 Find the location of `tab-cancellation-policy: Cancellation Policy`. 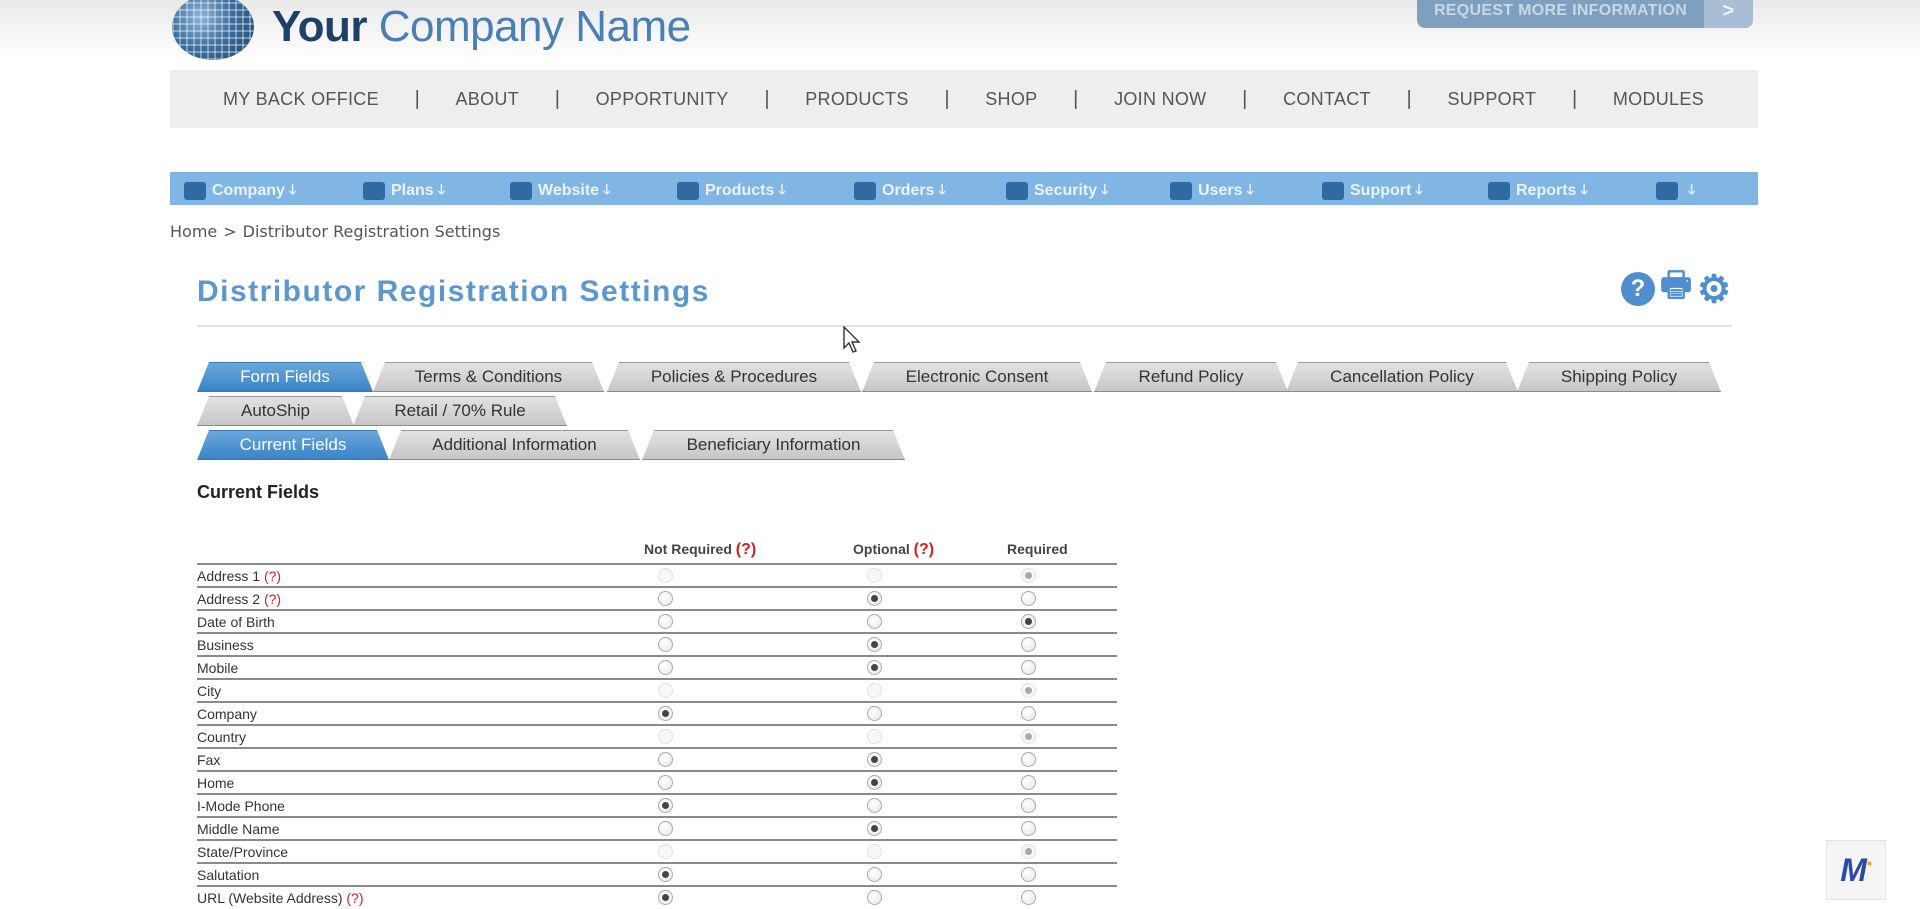

tab-cancellation-policy: Cancellation Policy is located at coordinates (1402, 377).